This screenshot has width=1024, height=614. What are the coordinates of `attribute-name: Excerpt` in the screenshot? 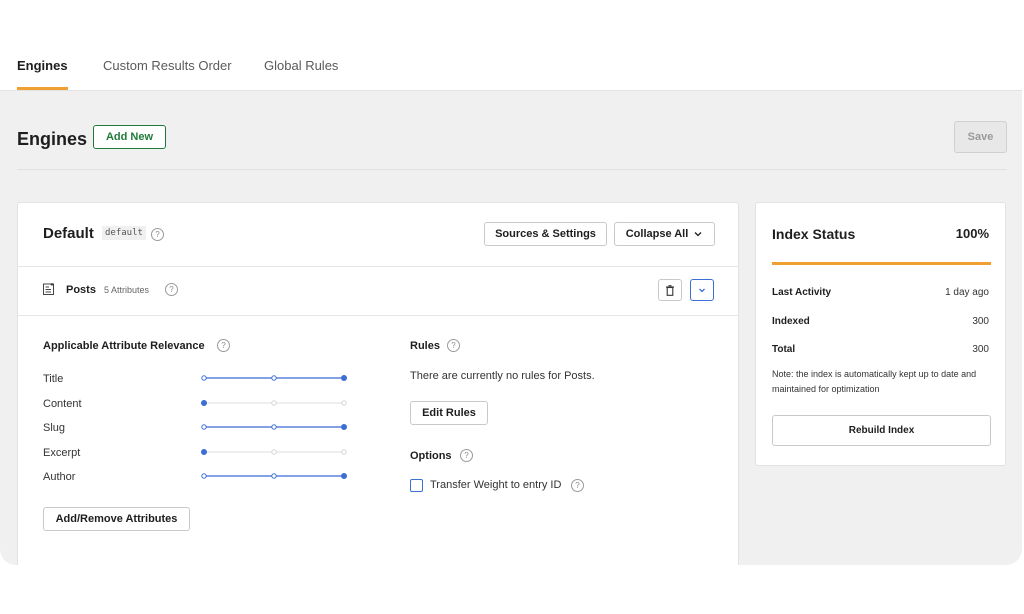 It's located at (62, 452).